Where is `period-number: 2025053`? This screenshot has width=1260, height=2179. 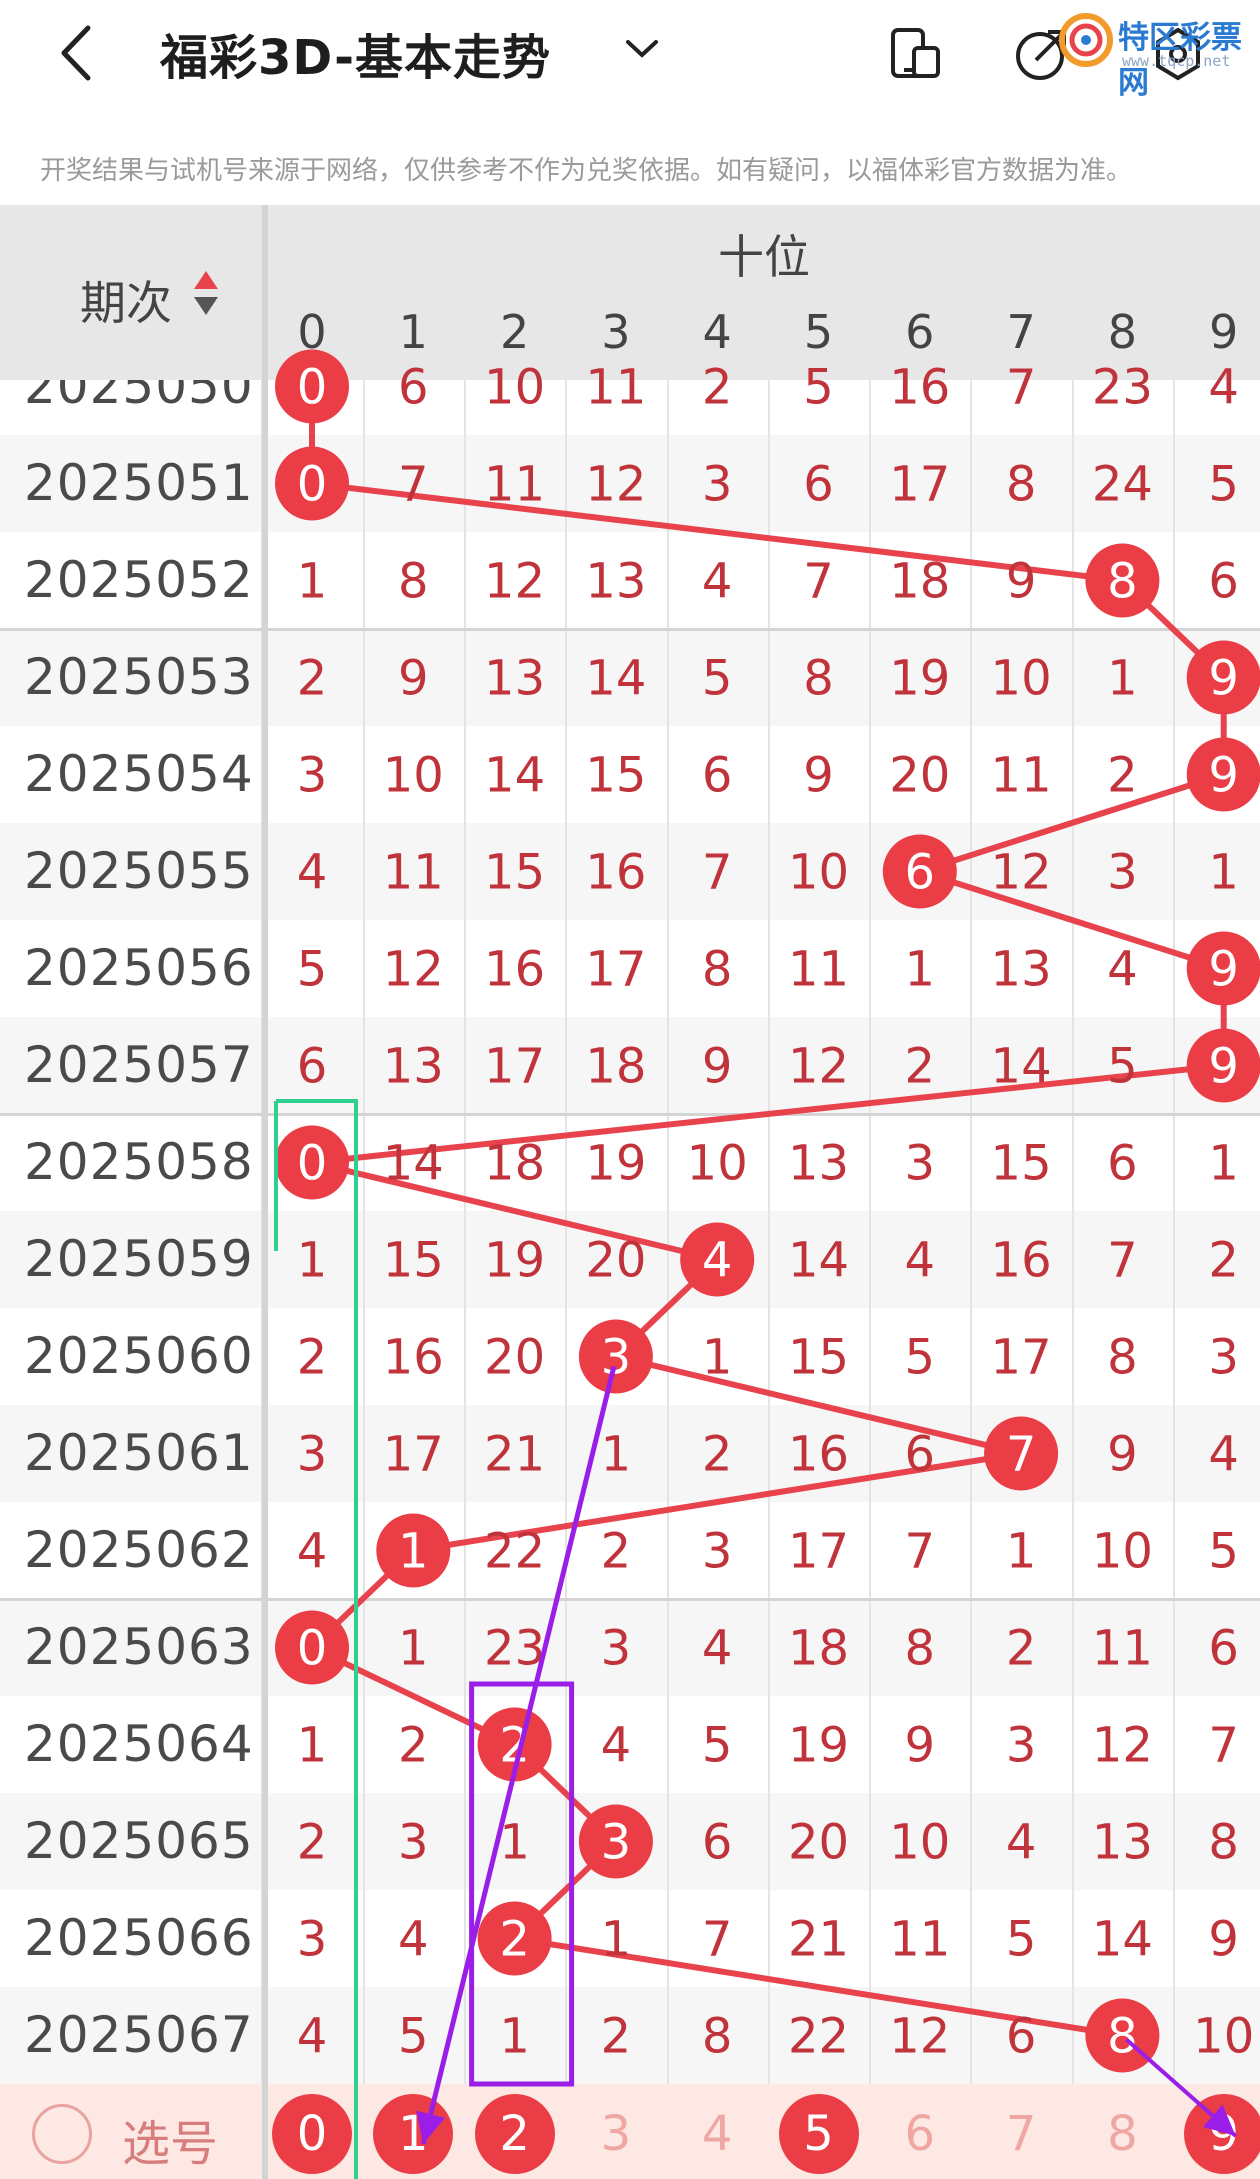
period-number: 2025053 is located at coordinates (139, 677).